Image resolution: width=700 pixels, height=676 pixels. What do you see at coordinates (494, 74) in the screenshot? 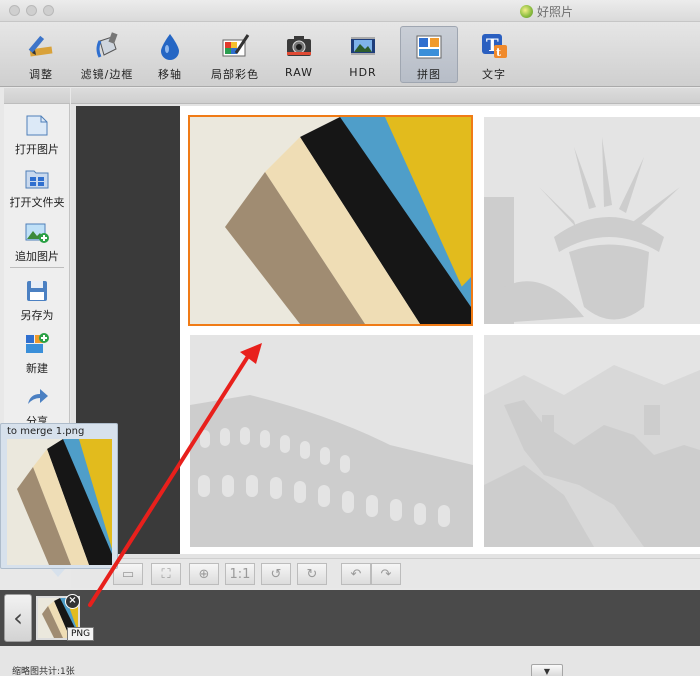
I see `tool-text-label: 文字` at bounding box center [494, 74].